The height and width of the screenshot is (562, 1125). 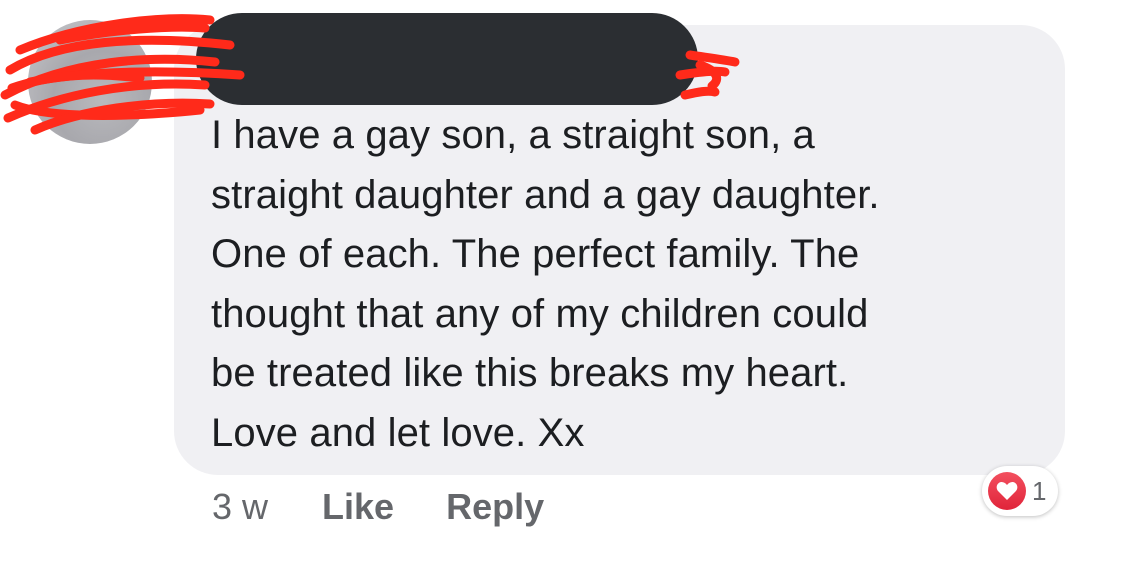 What do you see at coordinates (398, 432) in the screenshot?
I see `comment-line: Love and let love. Xx` at bounding box center [398, 432].